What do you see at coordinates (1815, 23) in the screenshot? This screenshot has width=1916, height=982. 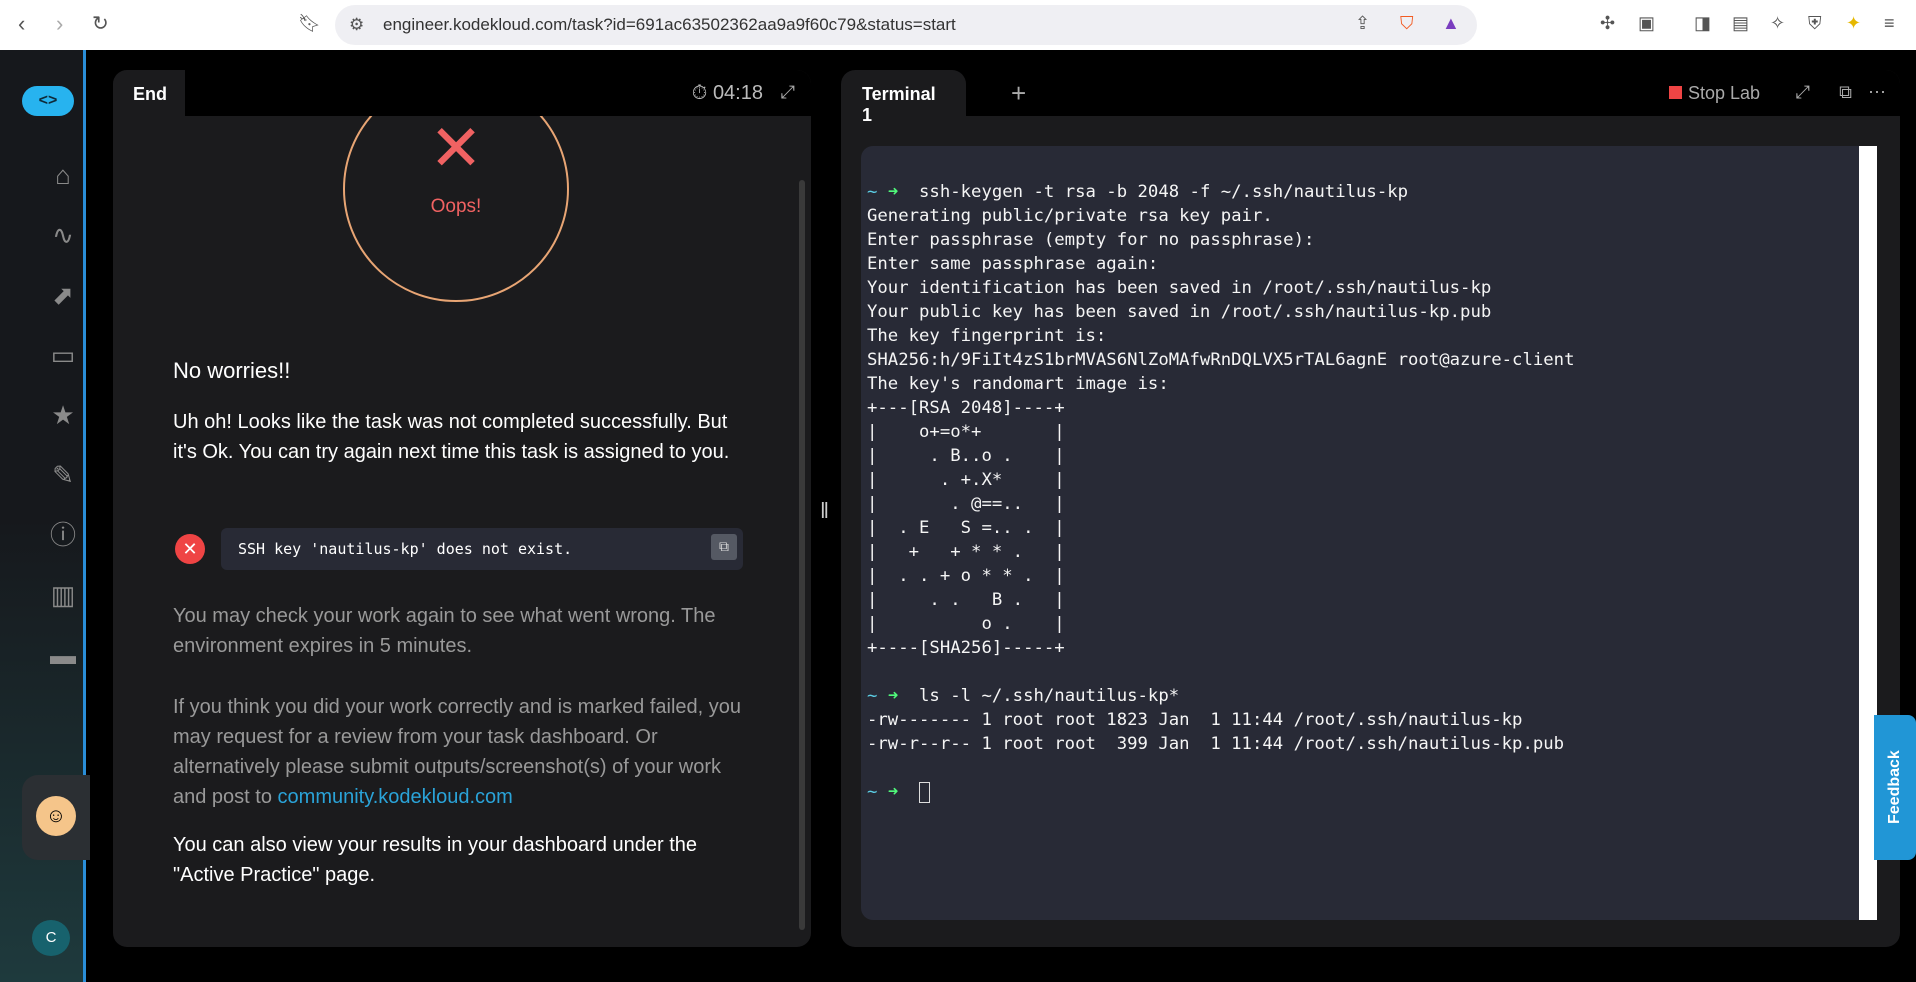 I see `vpn-icon: ⛨` at bounding box center [1815, 23].